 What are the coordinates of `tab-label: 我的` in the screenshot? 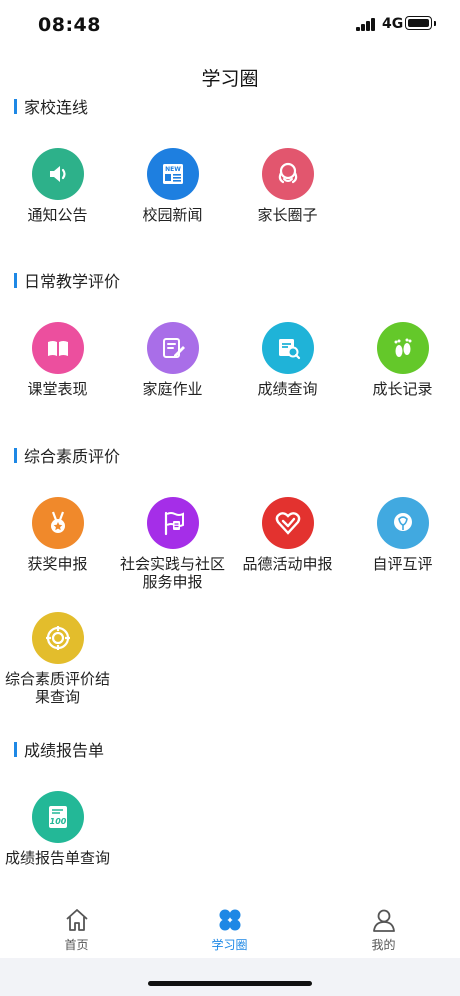 It's located at (383, 945).